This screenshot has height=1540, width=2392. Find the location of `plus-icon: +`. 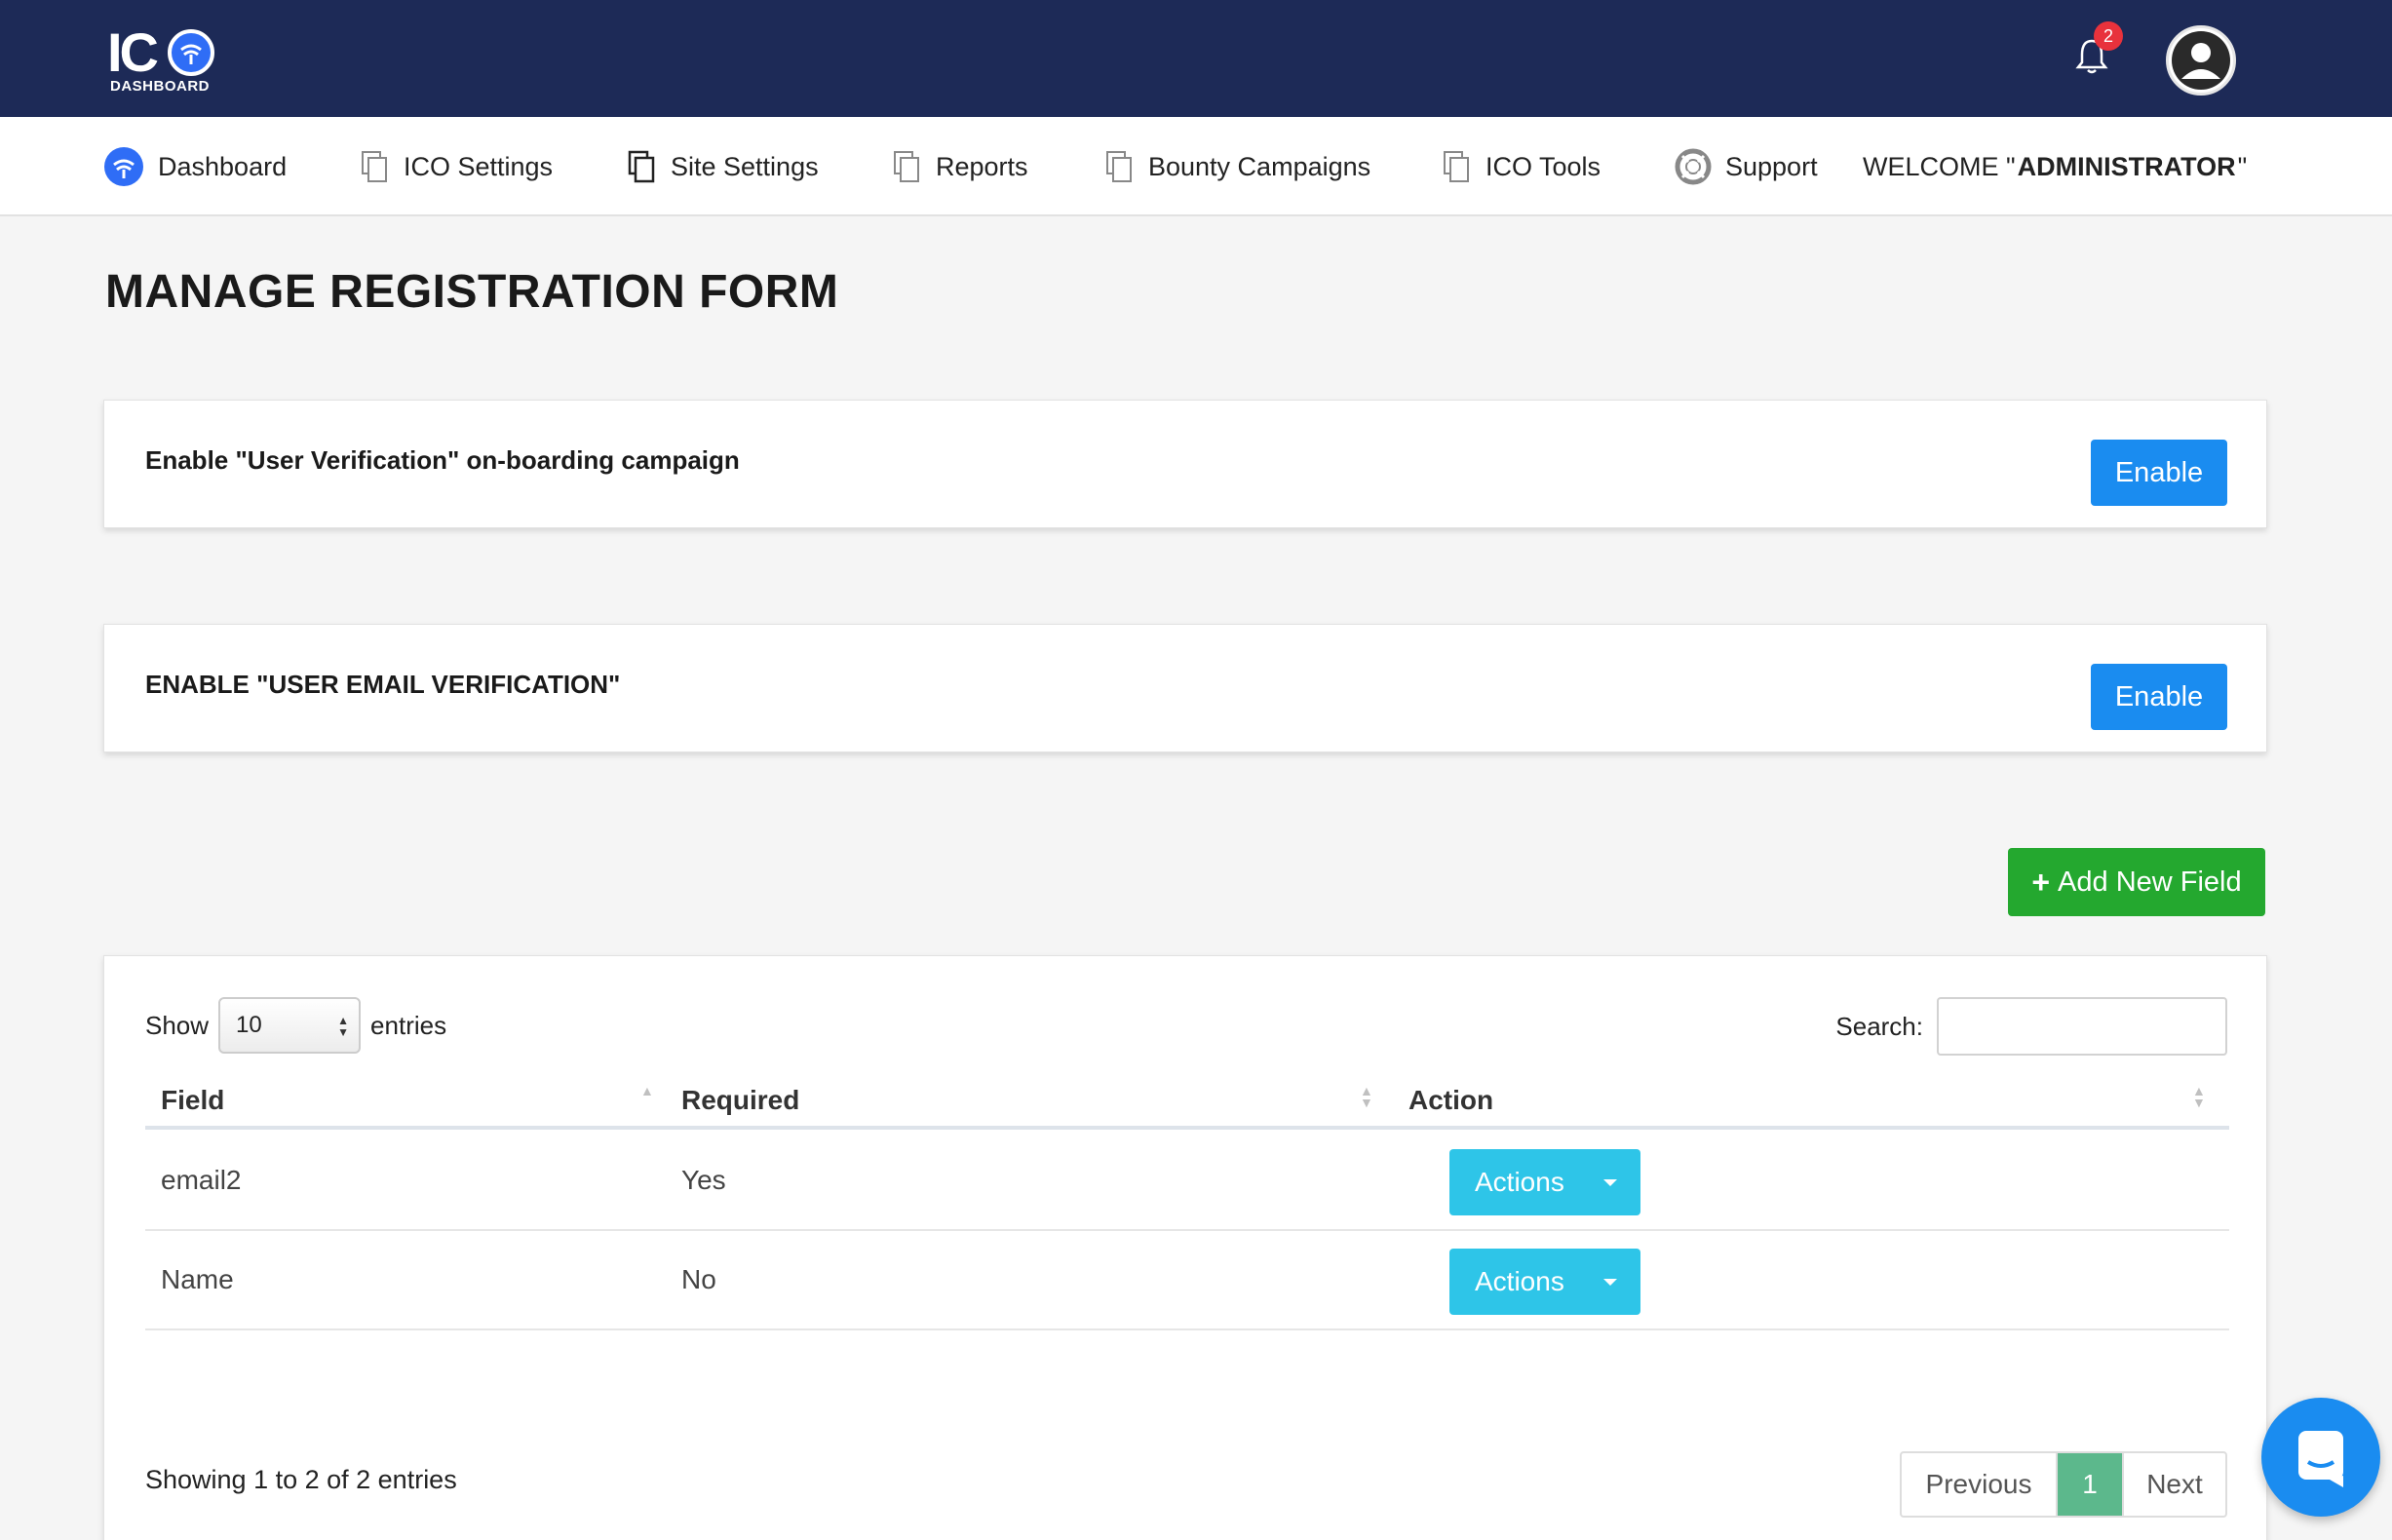

plus-icon: + is located at coordinates (2041, 882).